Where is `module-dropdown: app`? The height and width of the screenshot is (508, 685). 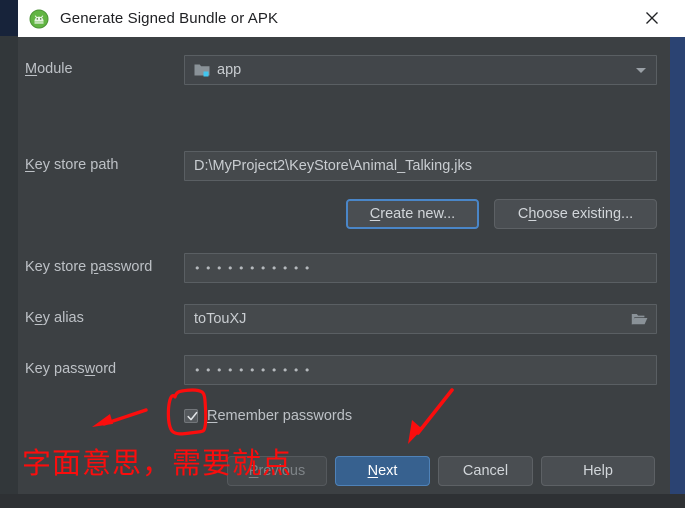
module-dropdown: app is located at coordinates (420, 70).